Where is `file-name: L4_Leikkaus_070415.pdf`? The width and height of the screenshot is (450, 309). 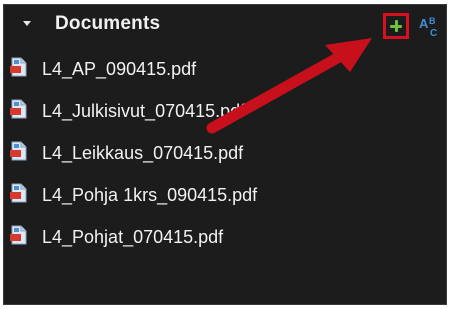 file-name: L4_Leikkaus_070415.pdf is located at coordinates (143, 153).